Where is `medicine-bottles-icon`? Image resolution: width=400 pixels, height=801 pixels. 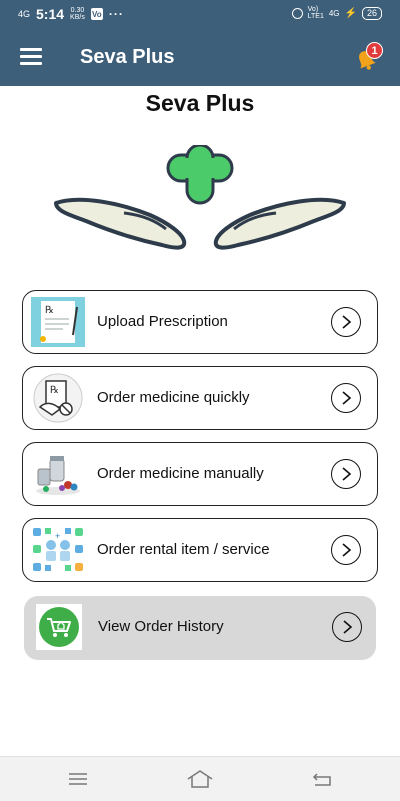
medicine-bottles-icon is located at coordinates (58, 474).